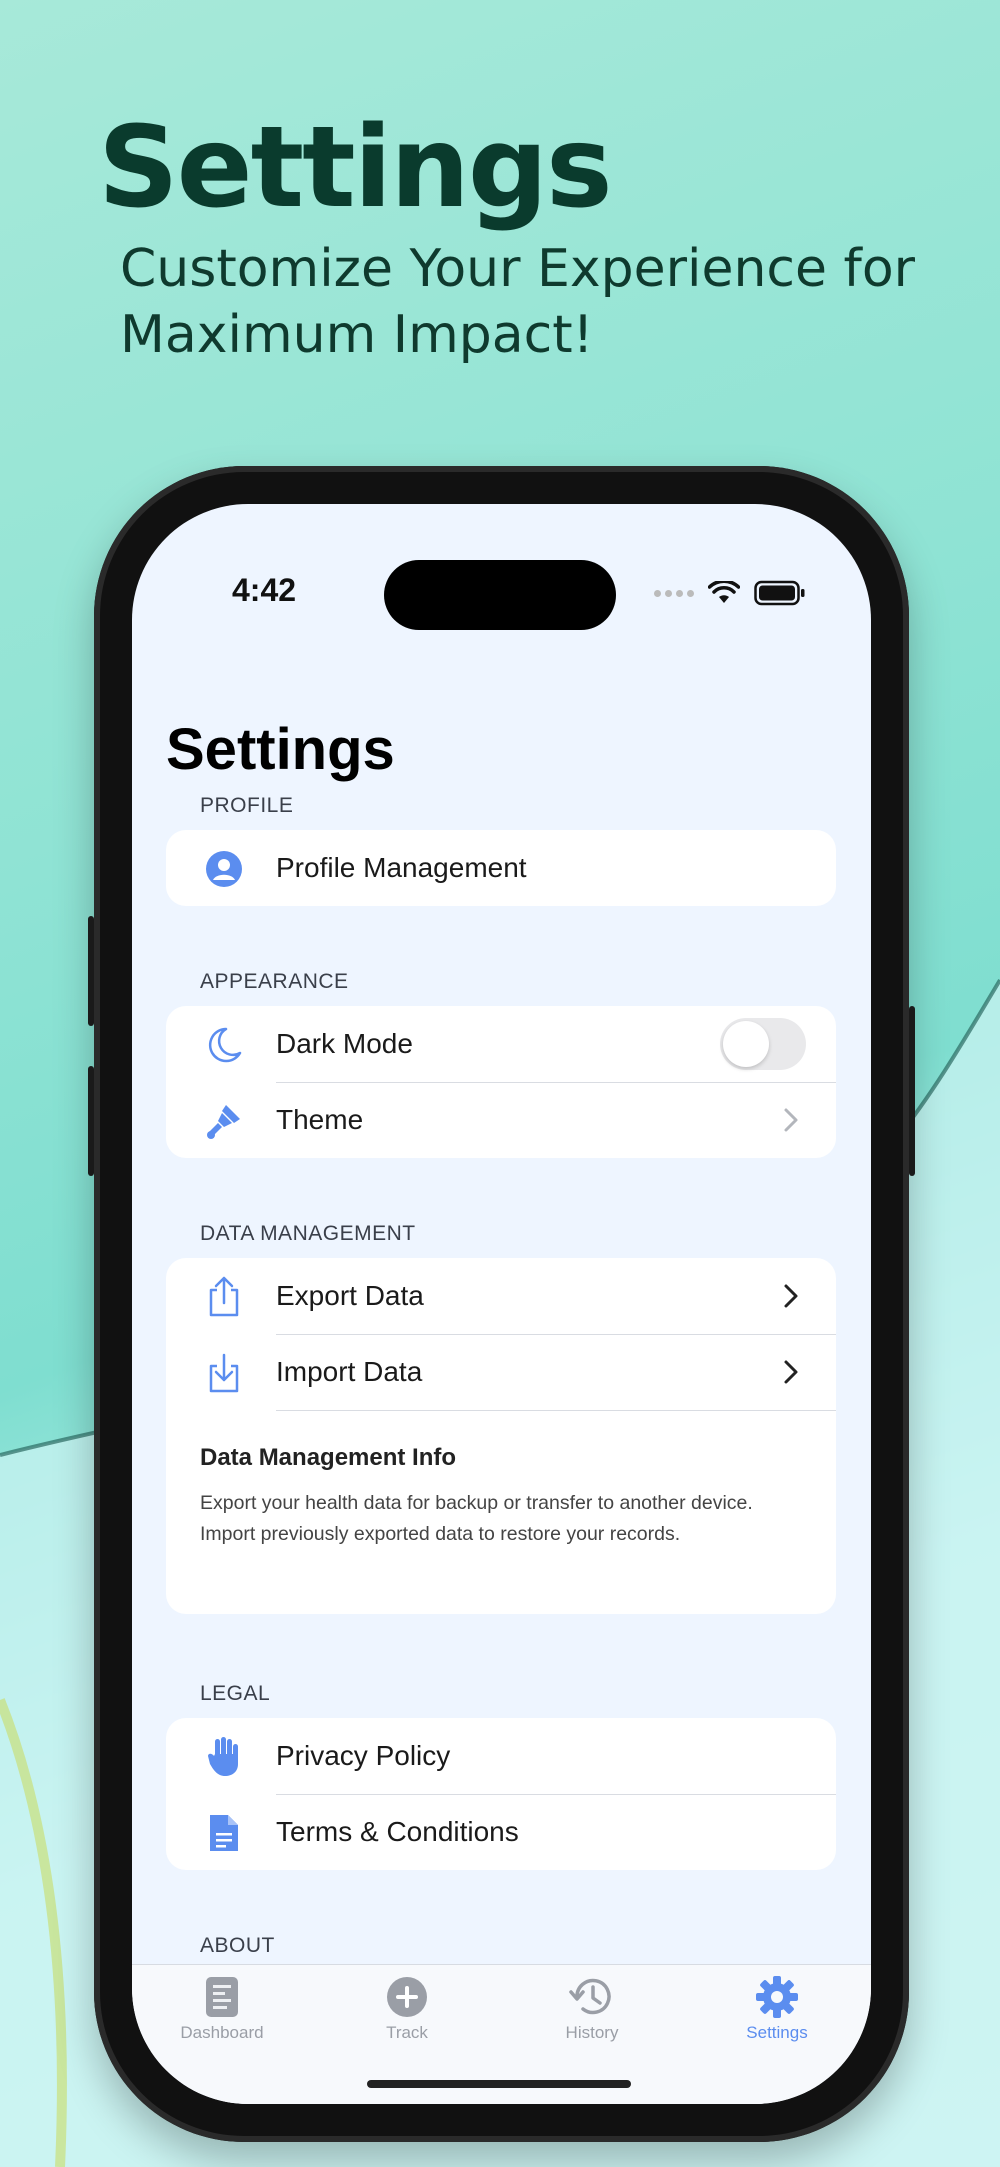  What do you see at coordinates (501, 1044) in the screenshot?
I see `dark-mode-row: Dark Mode` at bounding box center [501, 1044].